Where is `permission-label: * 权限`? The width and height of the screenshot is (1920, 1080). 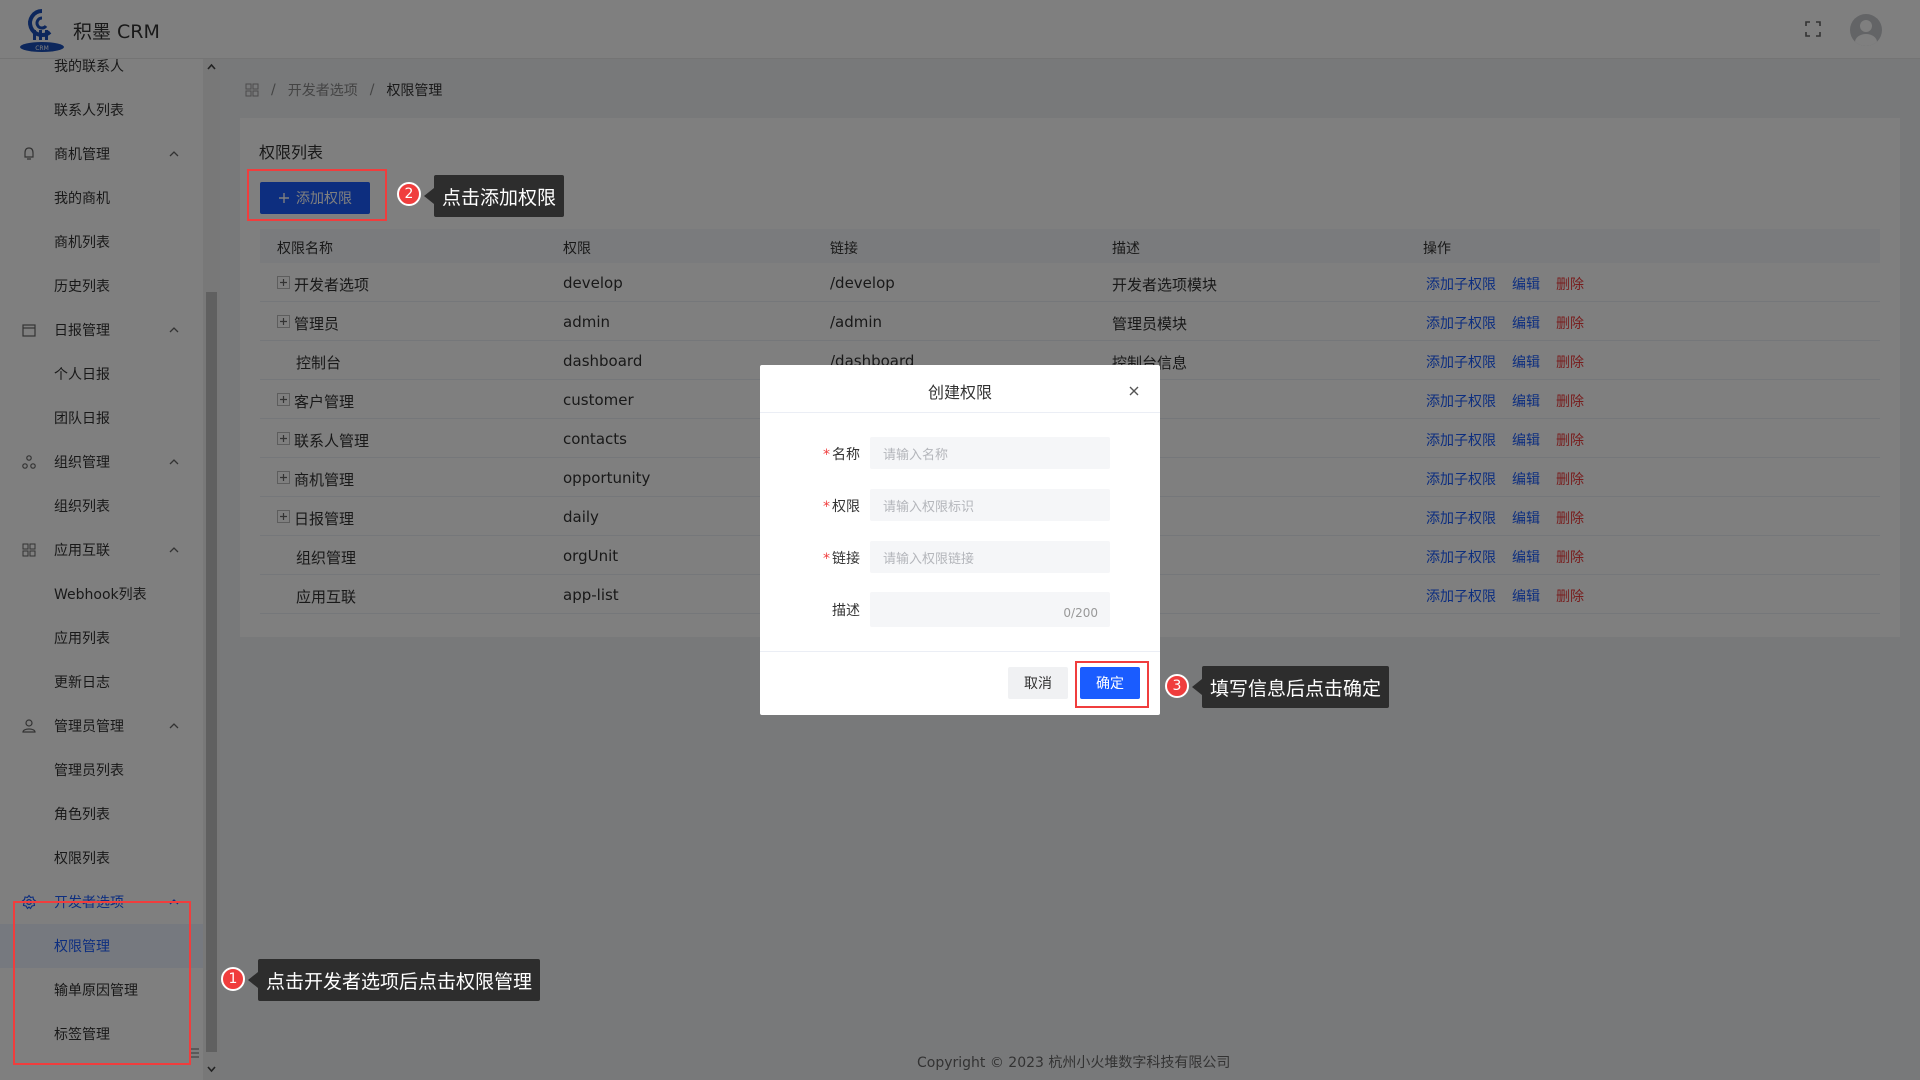 permission-label: * 权限 is located at coordinates (841, 507).